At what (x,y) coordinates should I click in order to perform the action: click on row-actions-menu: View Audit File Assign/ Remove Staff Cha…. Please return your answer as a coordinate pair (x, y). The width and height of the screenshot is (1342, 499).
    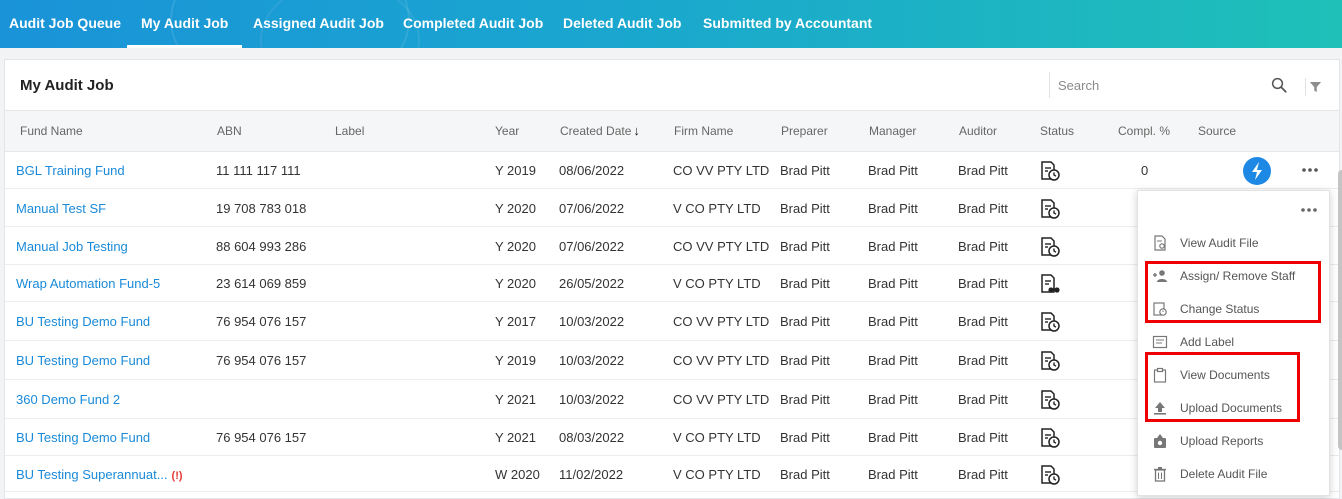
    Looking at the image, I should click on (1233, 343).